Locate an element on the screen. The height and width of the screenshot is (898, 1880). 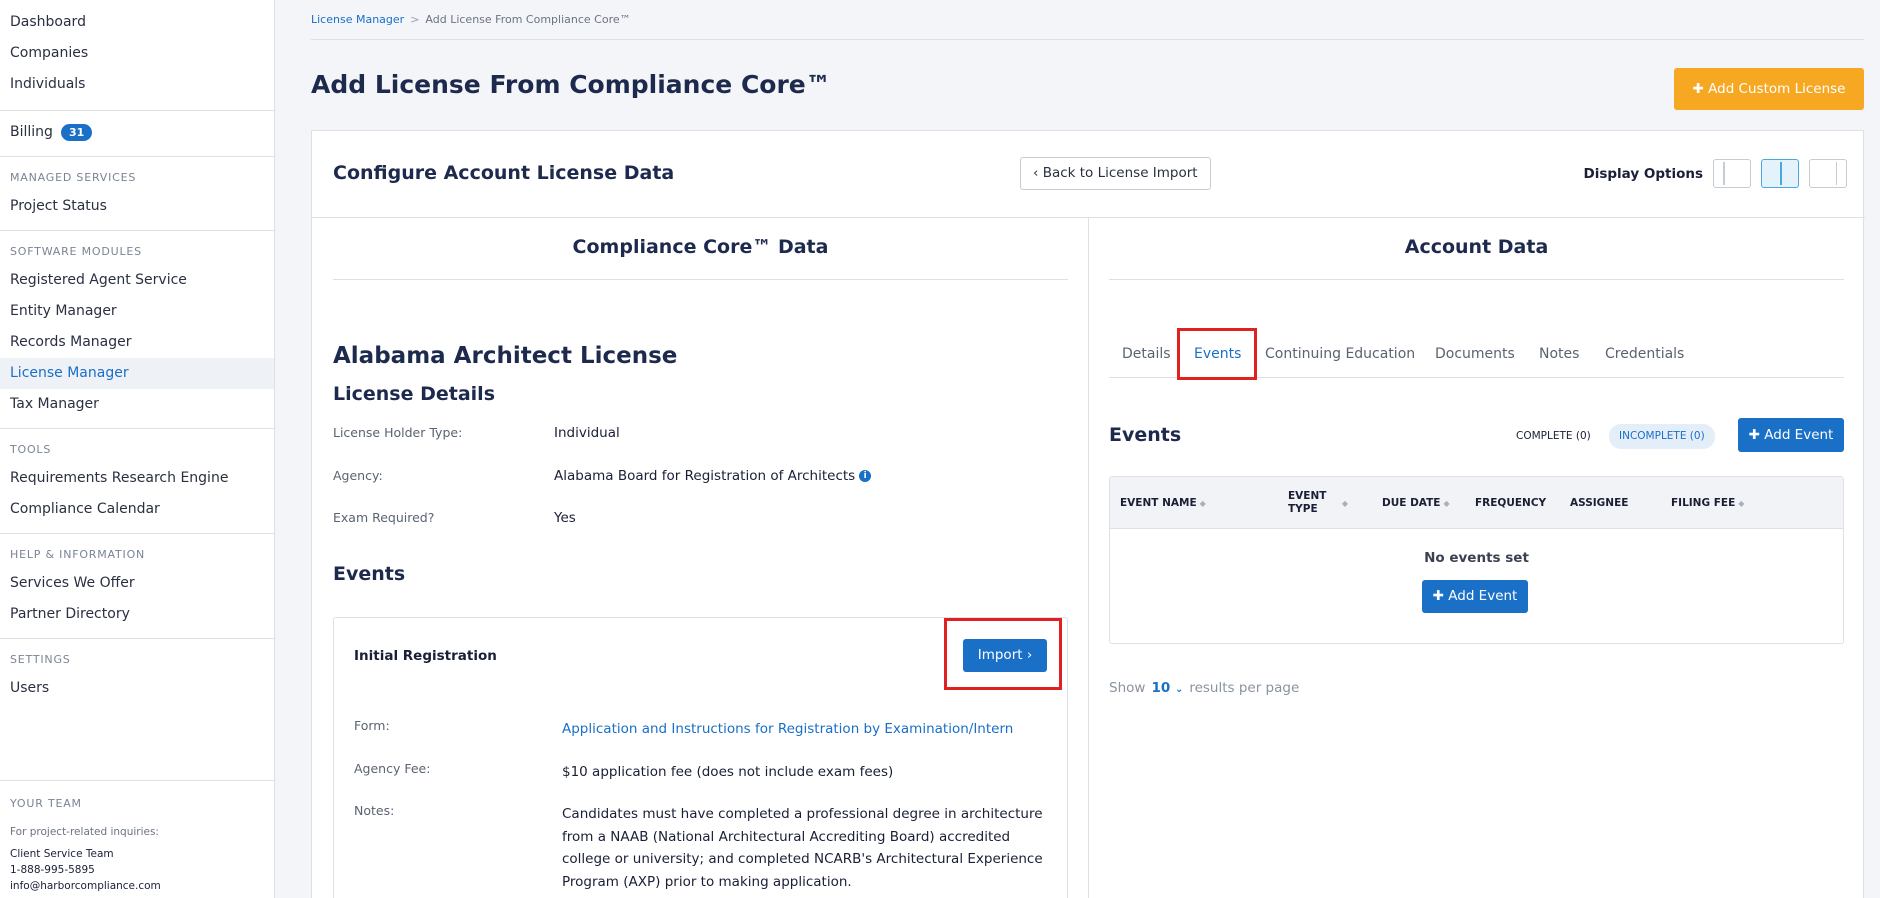
chevron-down-icon: ⌄ is located at coordinates (1179, 689).